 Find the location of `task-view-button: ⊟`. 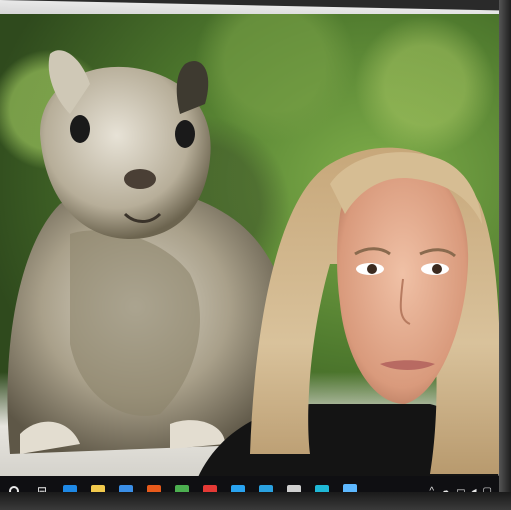

task-view-button: ⊟ is located at coordinates (42, 484).